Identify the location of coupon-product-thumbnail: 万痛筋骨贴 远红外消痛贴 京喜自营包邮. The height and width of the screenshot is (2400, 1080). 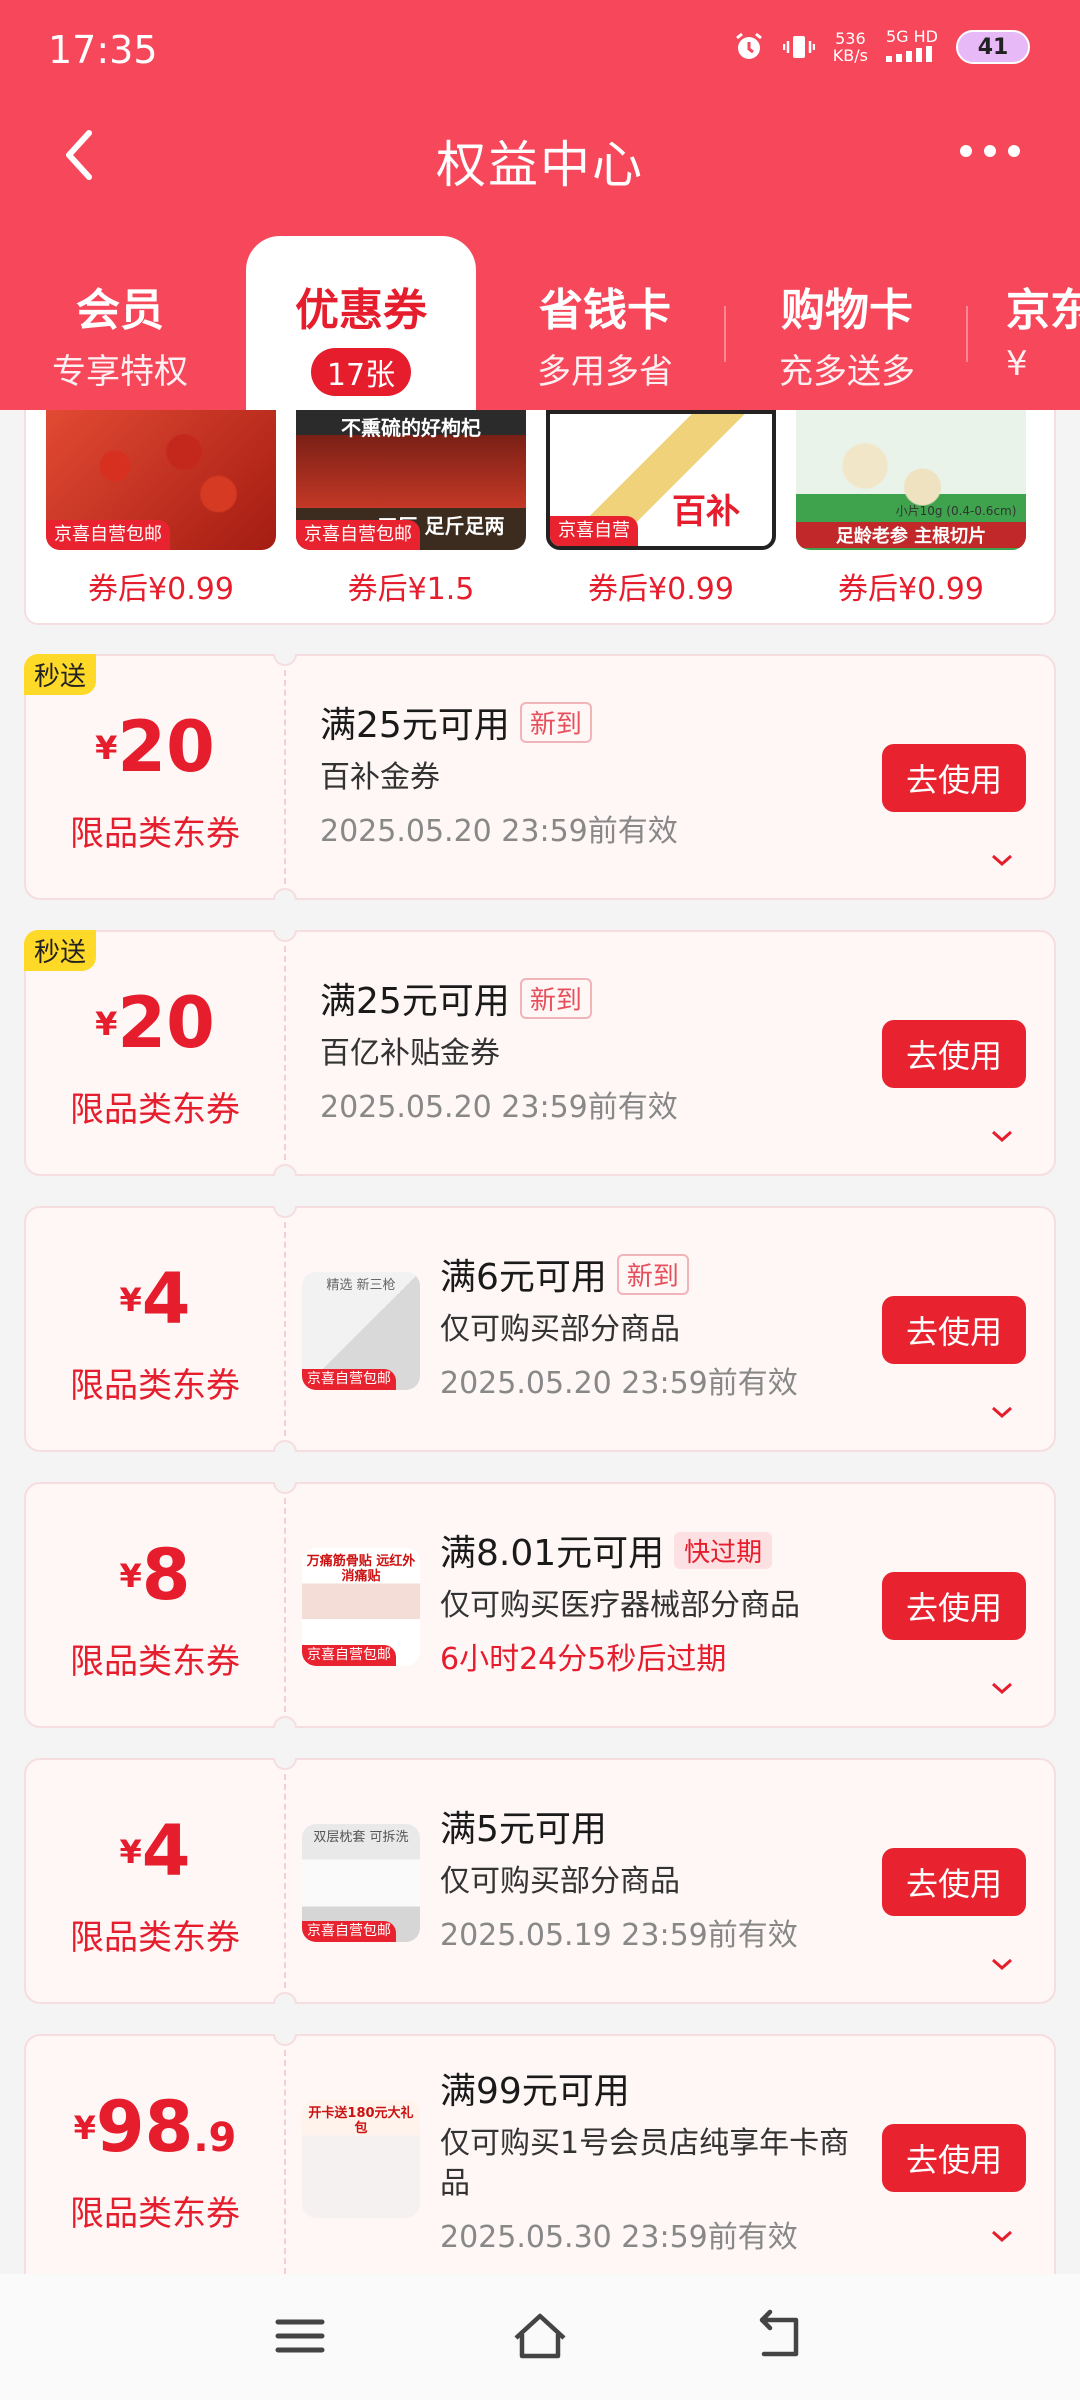
(361, 1607).